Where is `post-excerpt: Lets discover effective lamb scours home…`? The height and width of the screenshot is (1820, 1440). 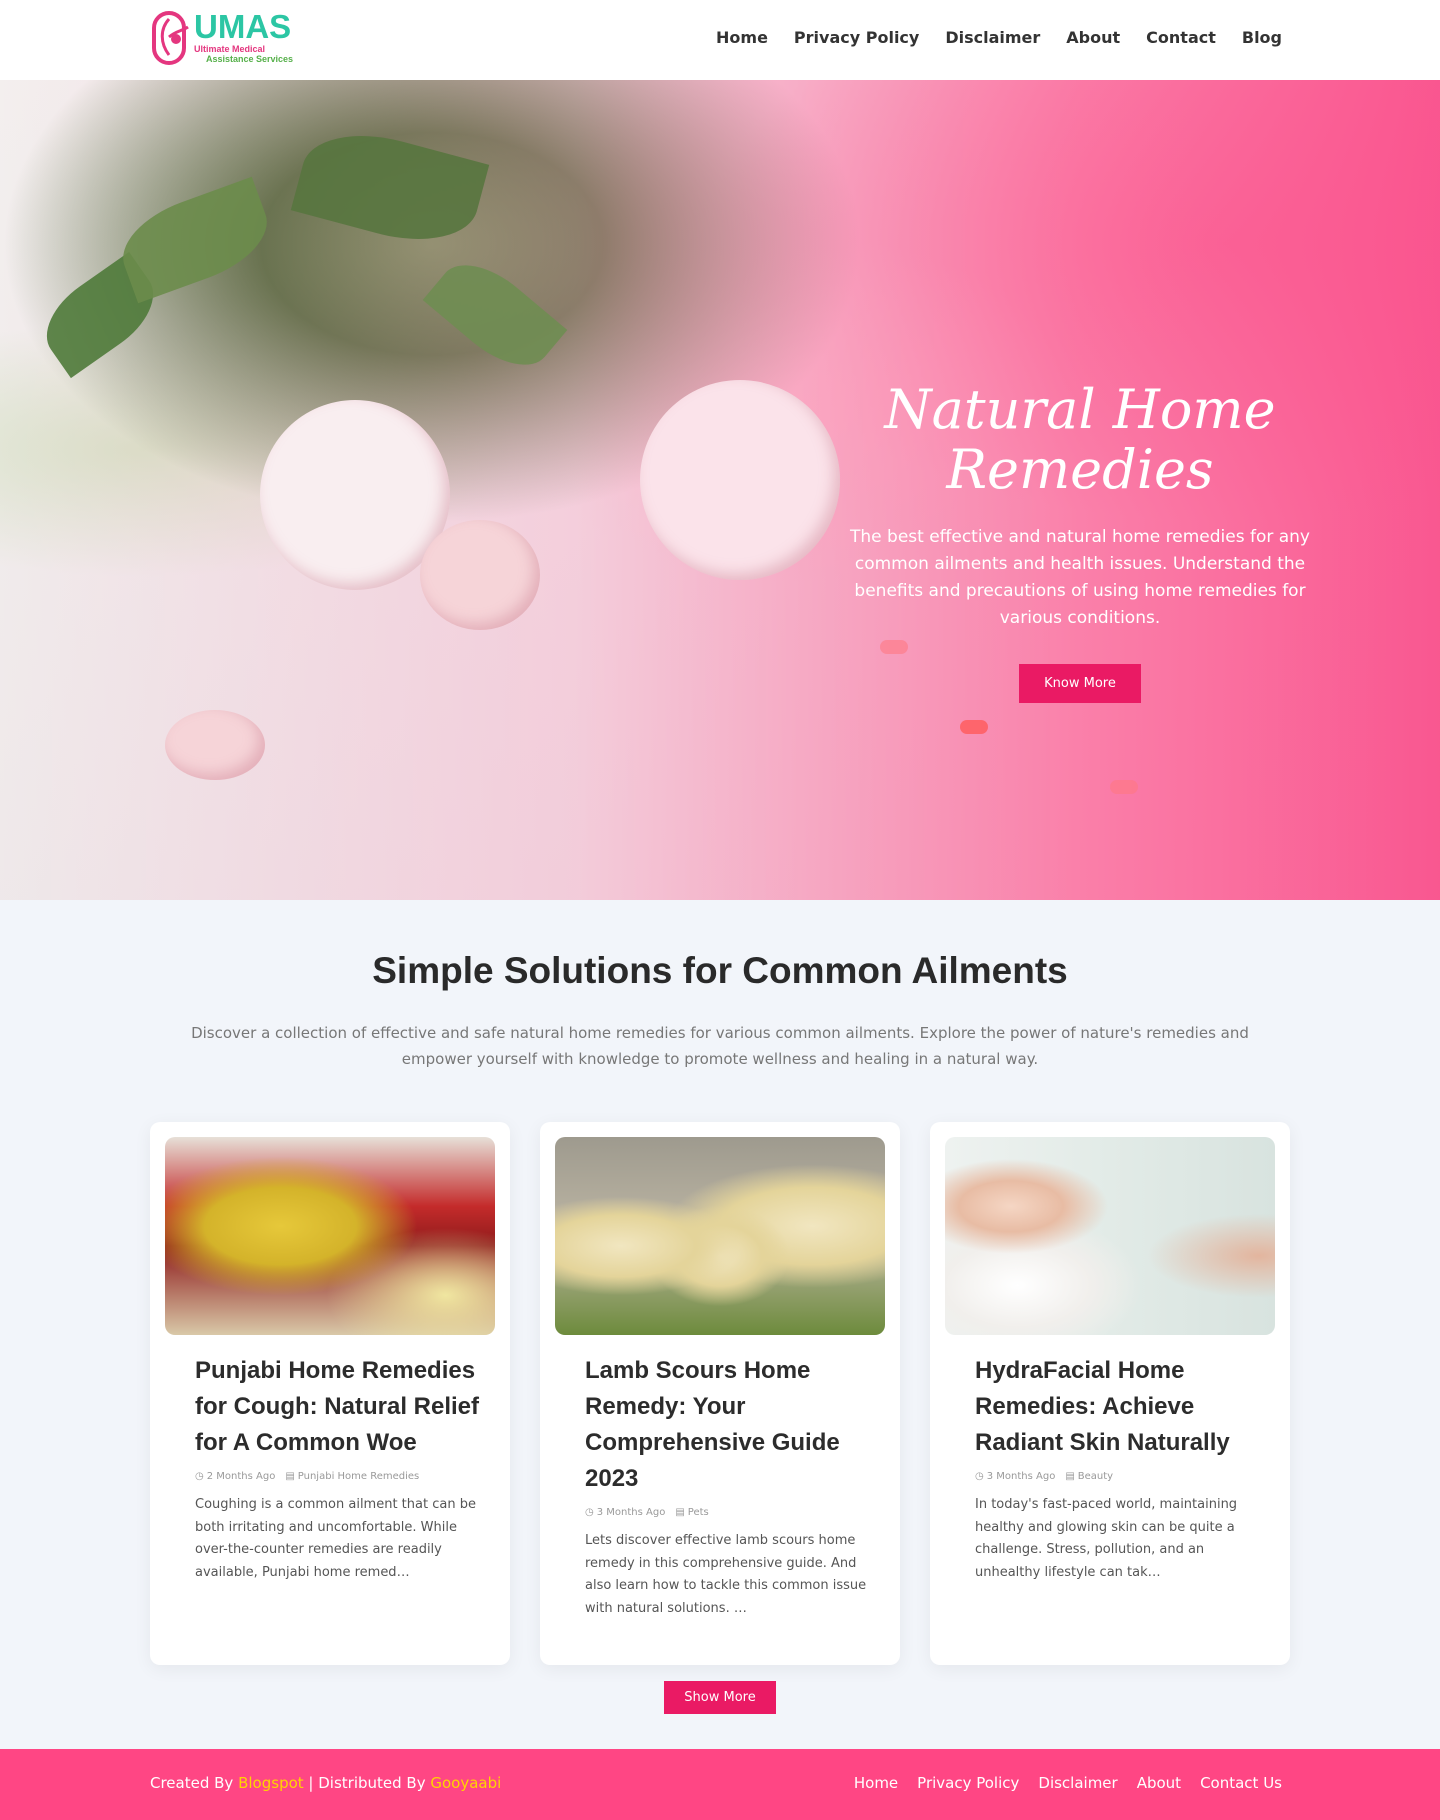
post-excerpt: Lets discover effective lamb scours home… is located at coordinates (726, 1574).